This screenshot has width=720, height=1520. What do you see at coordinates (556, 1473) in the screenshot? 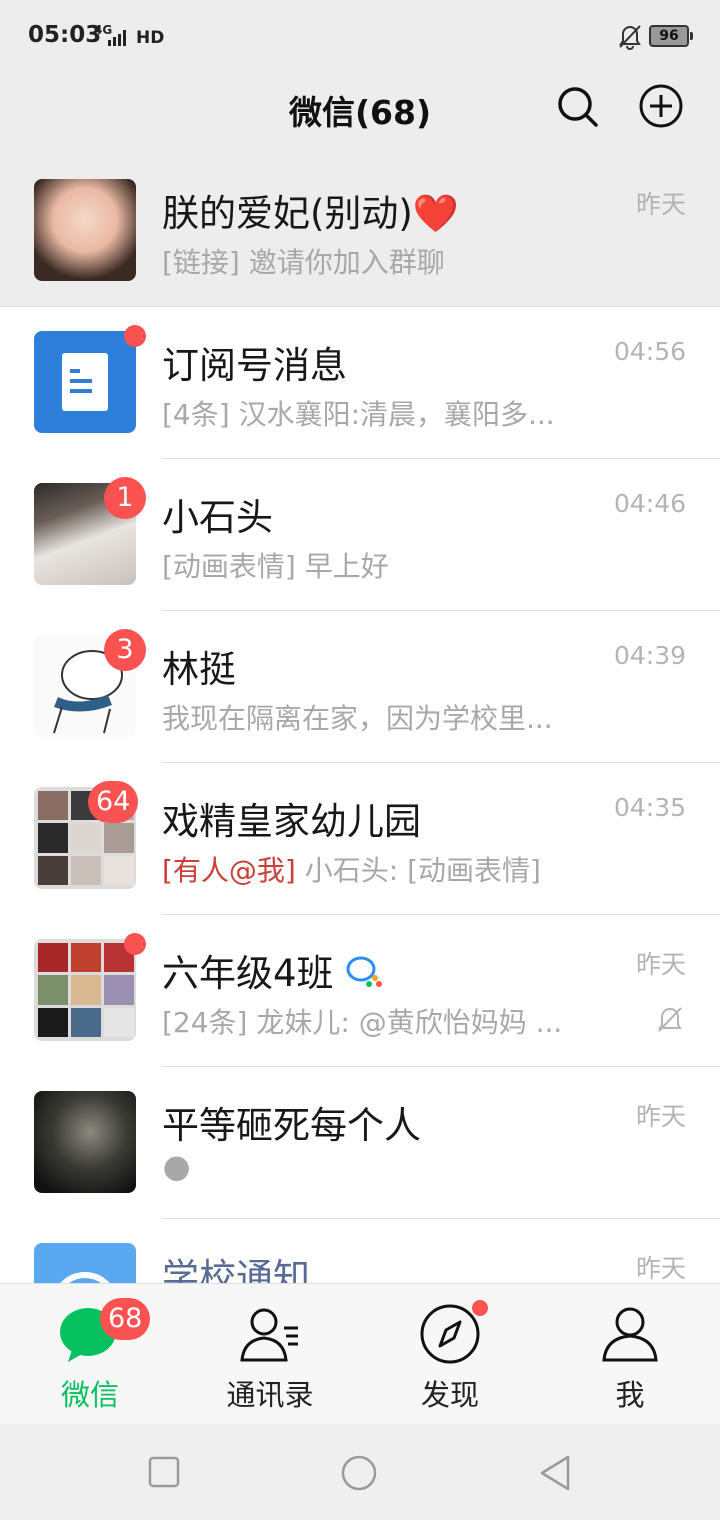
I see `back-icon` at bounding box center [556, 1473].